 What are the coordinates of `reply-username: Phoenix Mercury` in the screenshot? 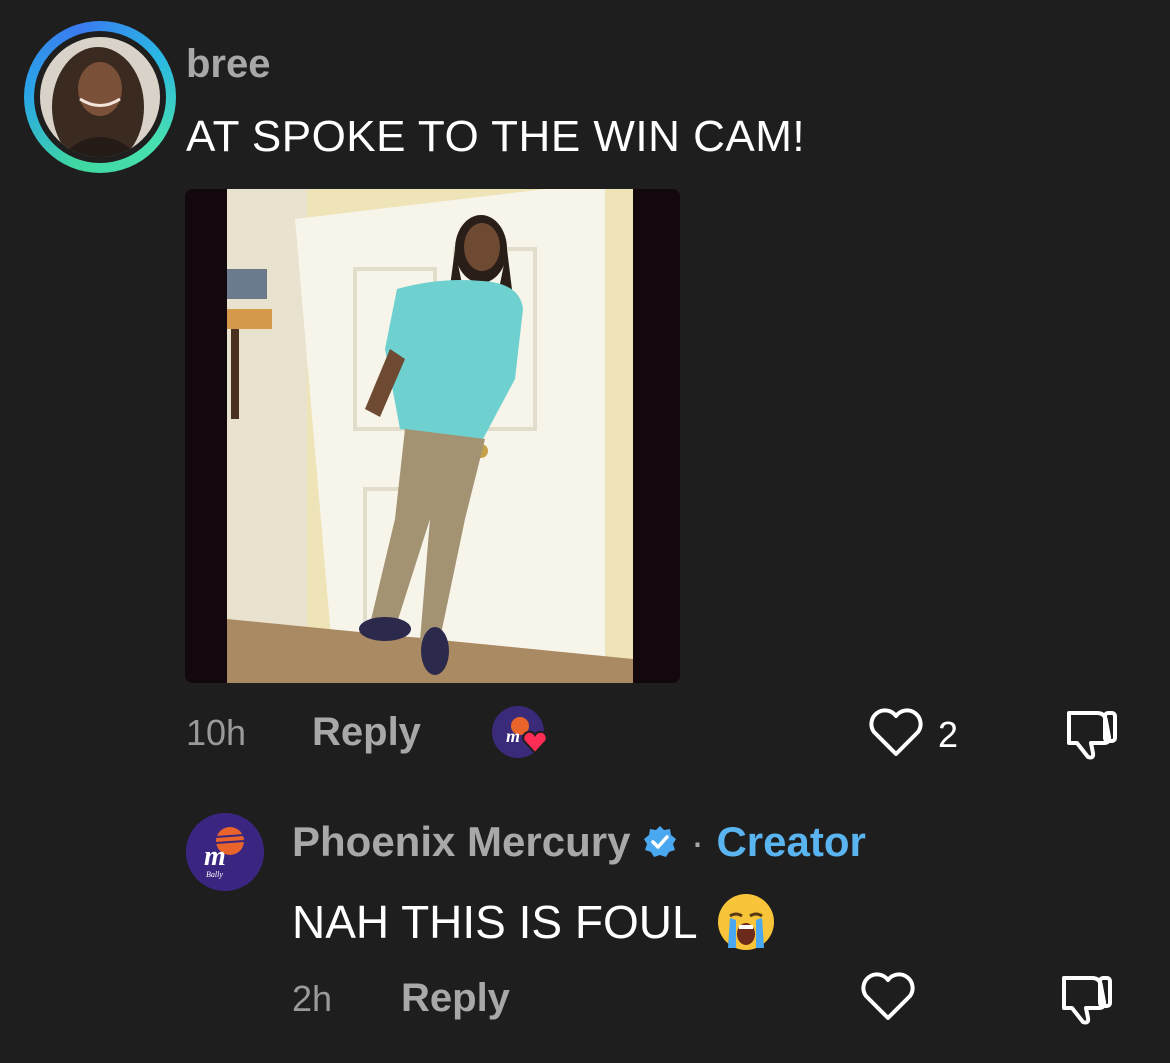 It's located at (461, 842).